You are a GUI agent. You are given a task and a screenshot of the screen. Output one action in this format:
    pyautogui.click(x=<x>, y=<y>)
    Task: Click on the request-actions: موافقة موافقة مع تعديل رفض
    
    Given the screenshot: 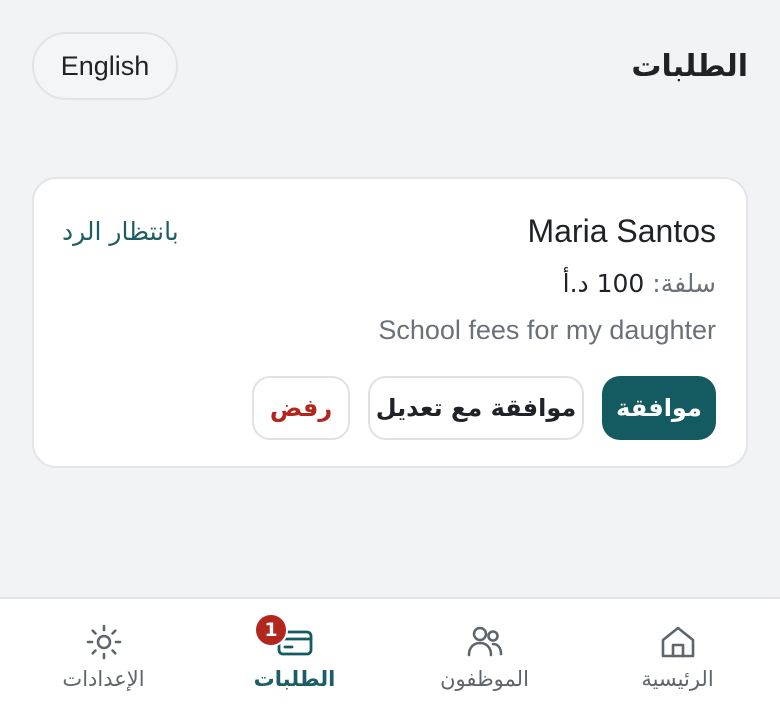 What is the action you would take?
    pyautogui.click(x=484, y=408)
    